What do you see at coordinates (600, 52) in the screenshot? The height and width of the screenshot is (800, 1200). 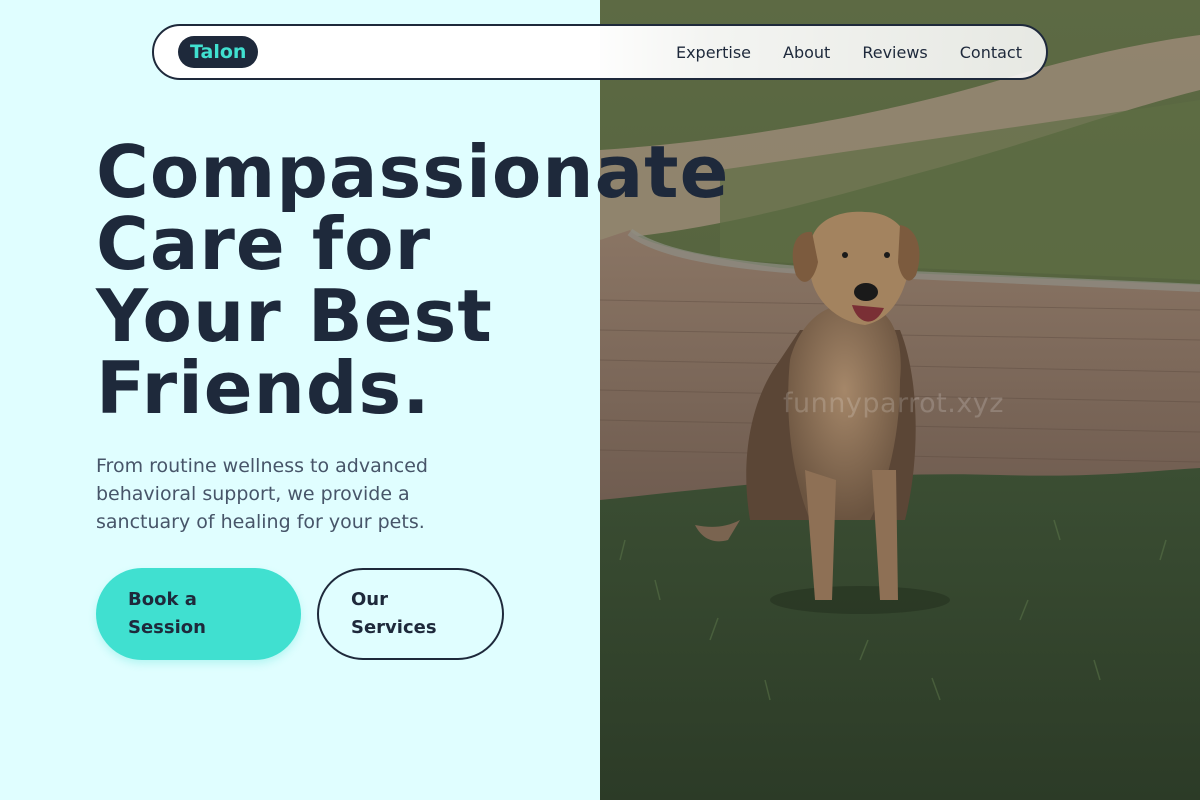 I see `top-navigation: Talon Expertise About Reviews Contact` at bounding box center [600, 52].